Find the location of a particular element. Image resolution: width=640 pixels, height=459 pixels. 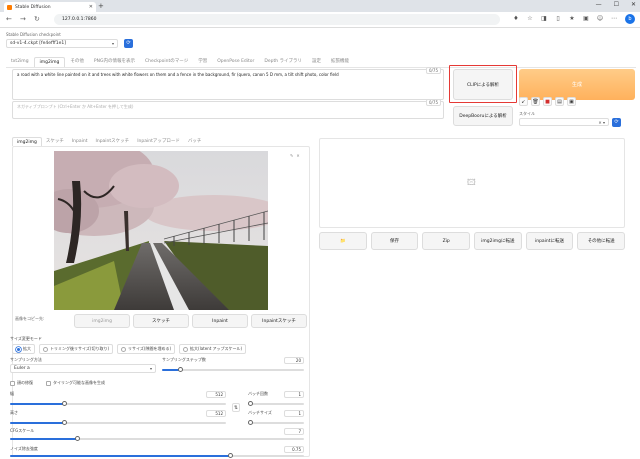

tab-train: 学習 is located at coordinates (202, 62).